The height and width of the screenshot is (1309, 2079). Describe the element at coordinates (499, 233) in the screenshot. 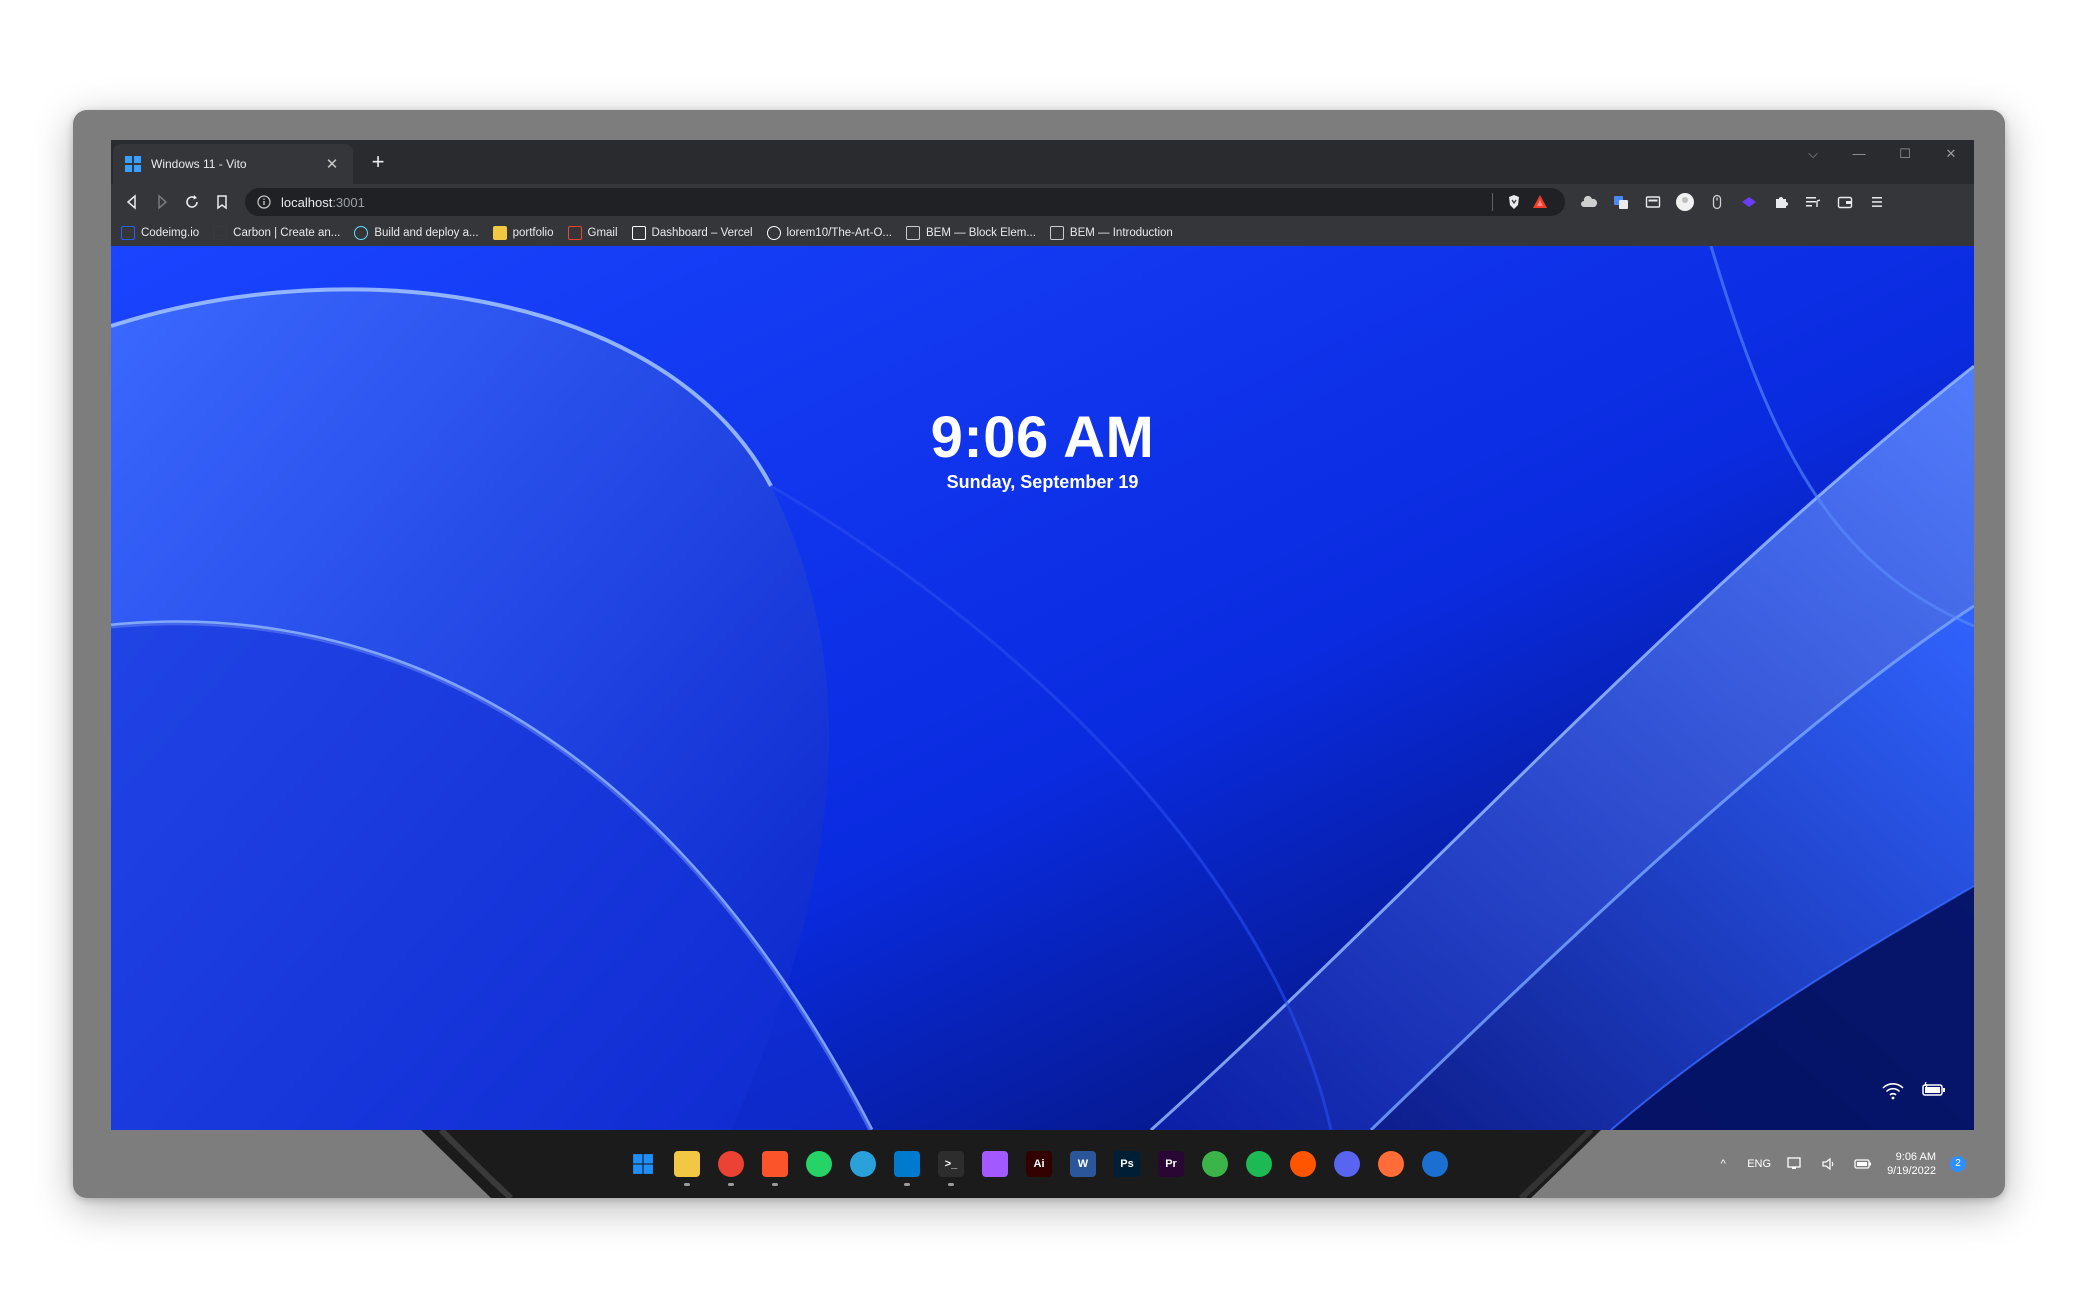

I see `folder-icon` at that location.